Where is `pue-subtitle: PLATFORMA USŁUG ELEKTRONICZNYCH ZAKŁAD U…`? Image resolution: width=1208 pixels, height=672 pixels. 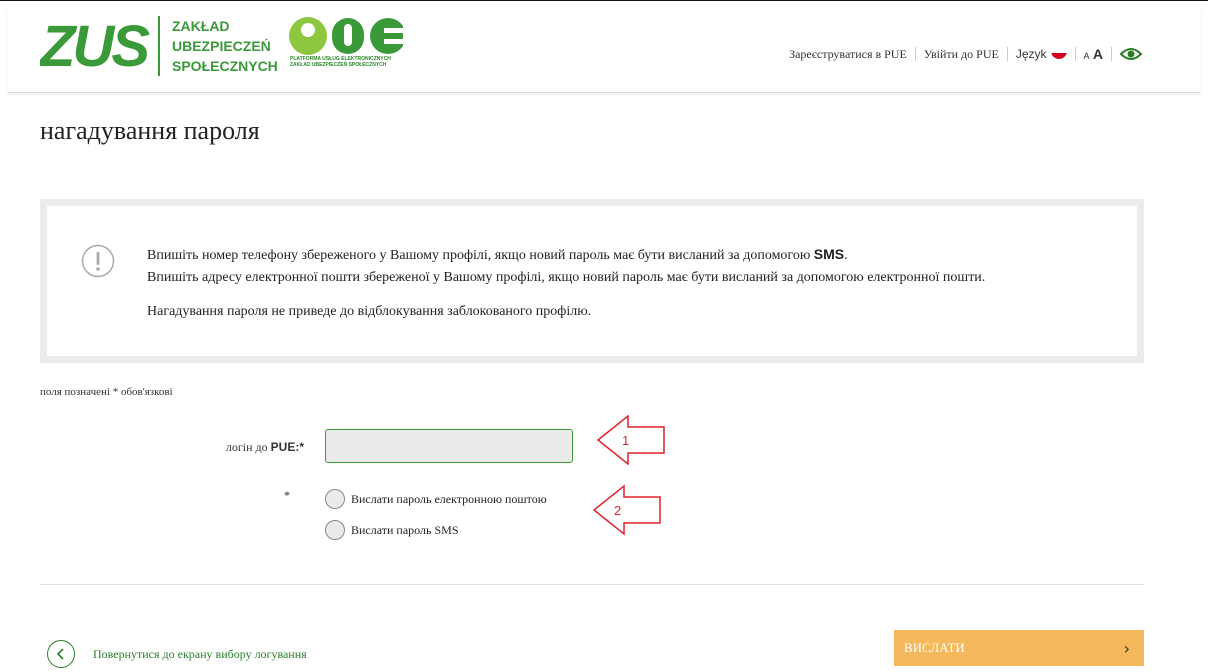
pue-subtitle: PLATFORMA USŁUG ELEKTRONICZNYCH ZAKŁAD U… is located at coordinates (340, 62).